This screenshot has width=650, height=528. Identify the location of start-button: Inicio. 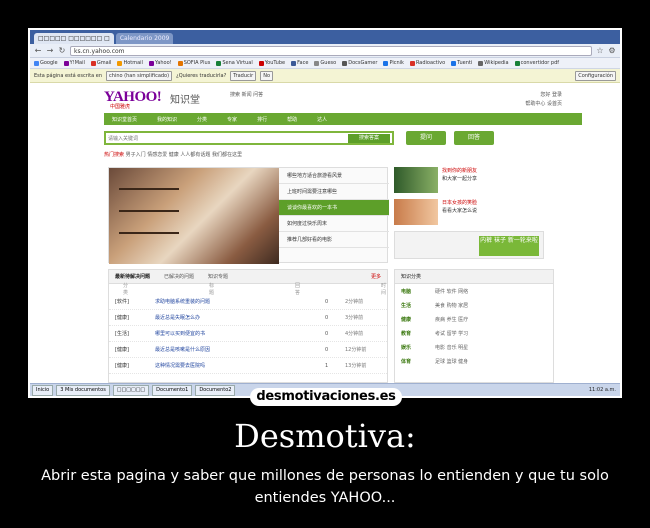
(43, 390).